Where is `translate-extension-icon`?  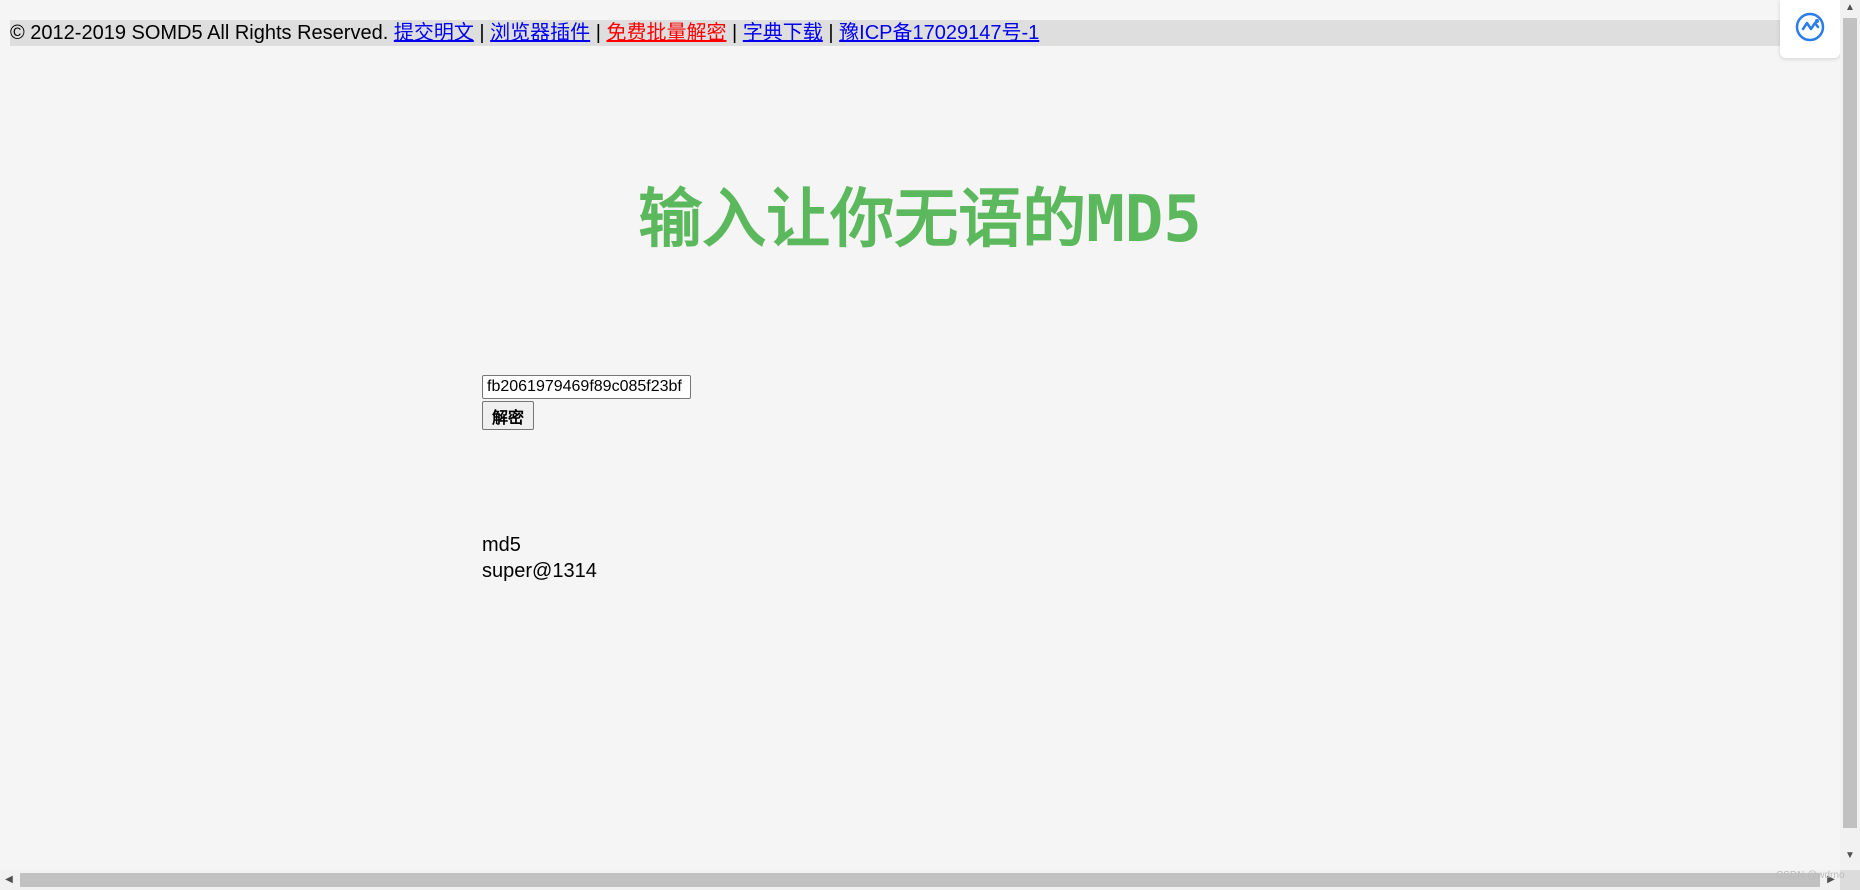
translate-extension-icon is located at coordinates (1810, 29).